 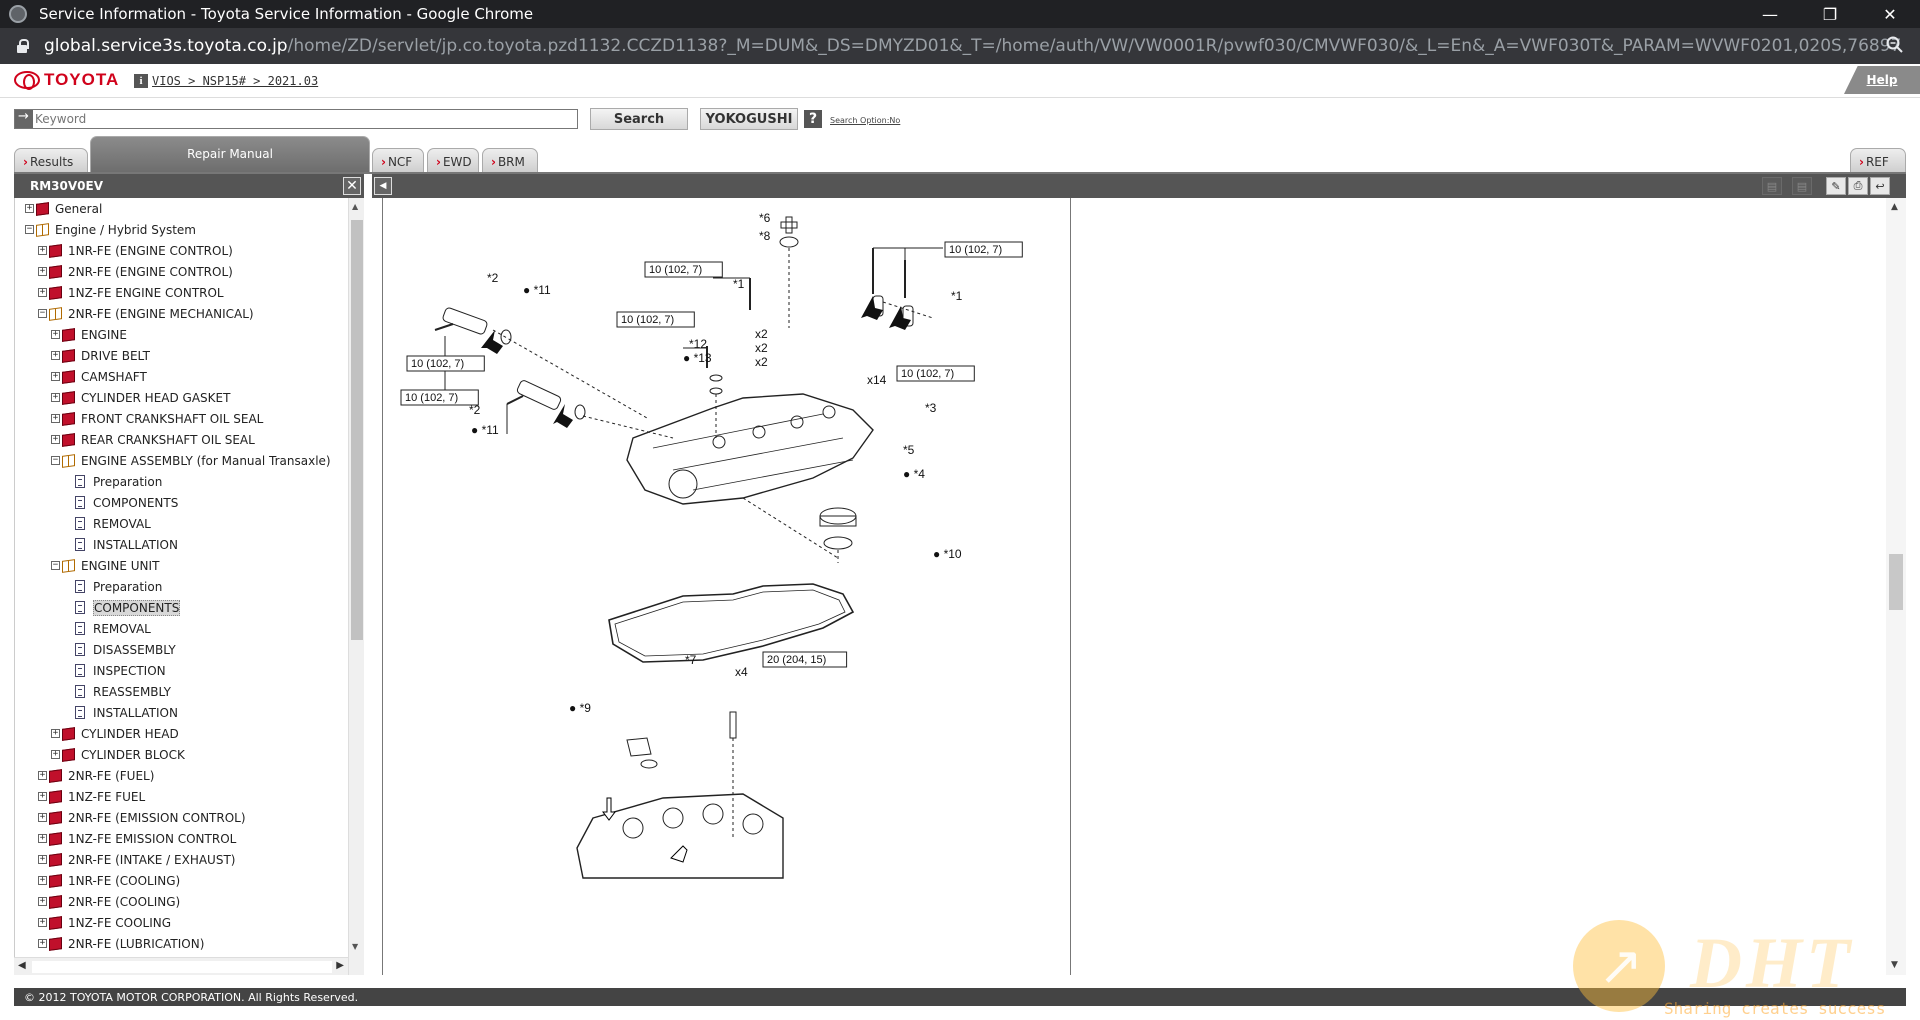 What do you see at coordinates (22, 965) in the screenshot?
I see `scroll-left-icon: ◀` at bounding box center [22, 965].